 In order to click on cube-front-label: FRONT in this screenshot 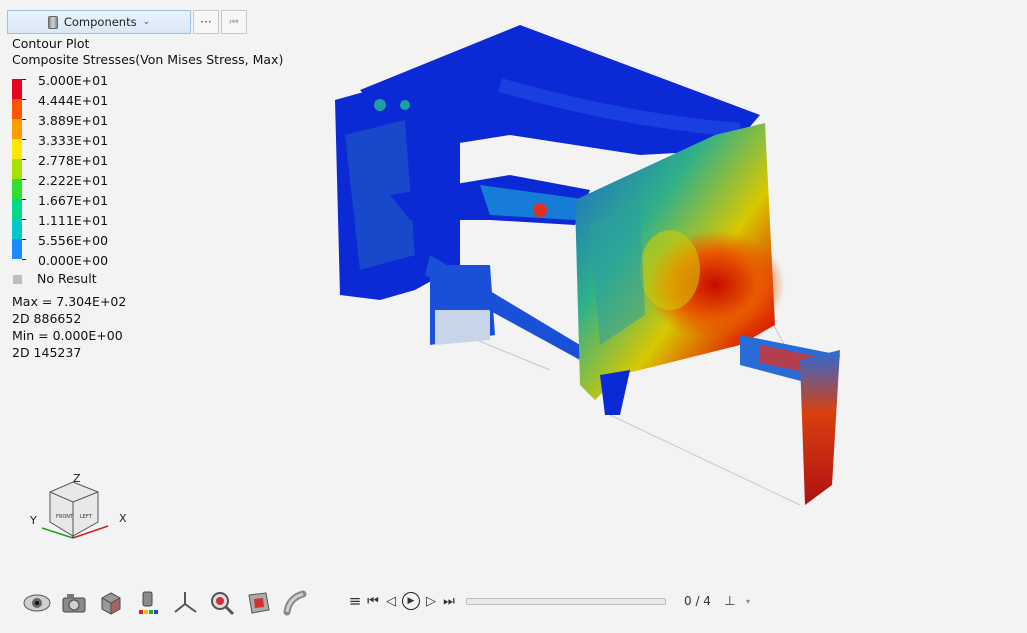, I will do `click(65, 517)`.